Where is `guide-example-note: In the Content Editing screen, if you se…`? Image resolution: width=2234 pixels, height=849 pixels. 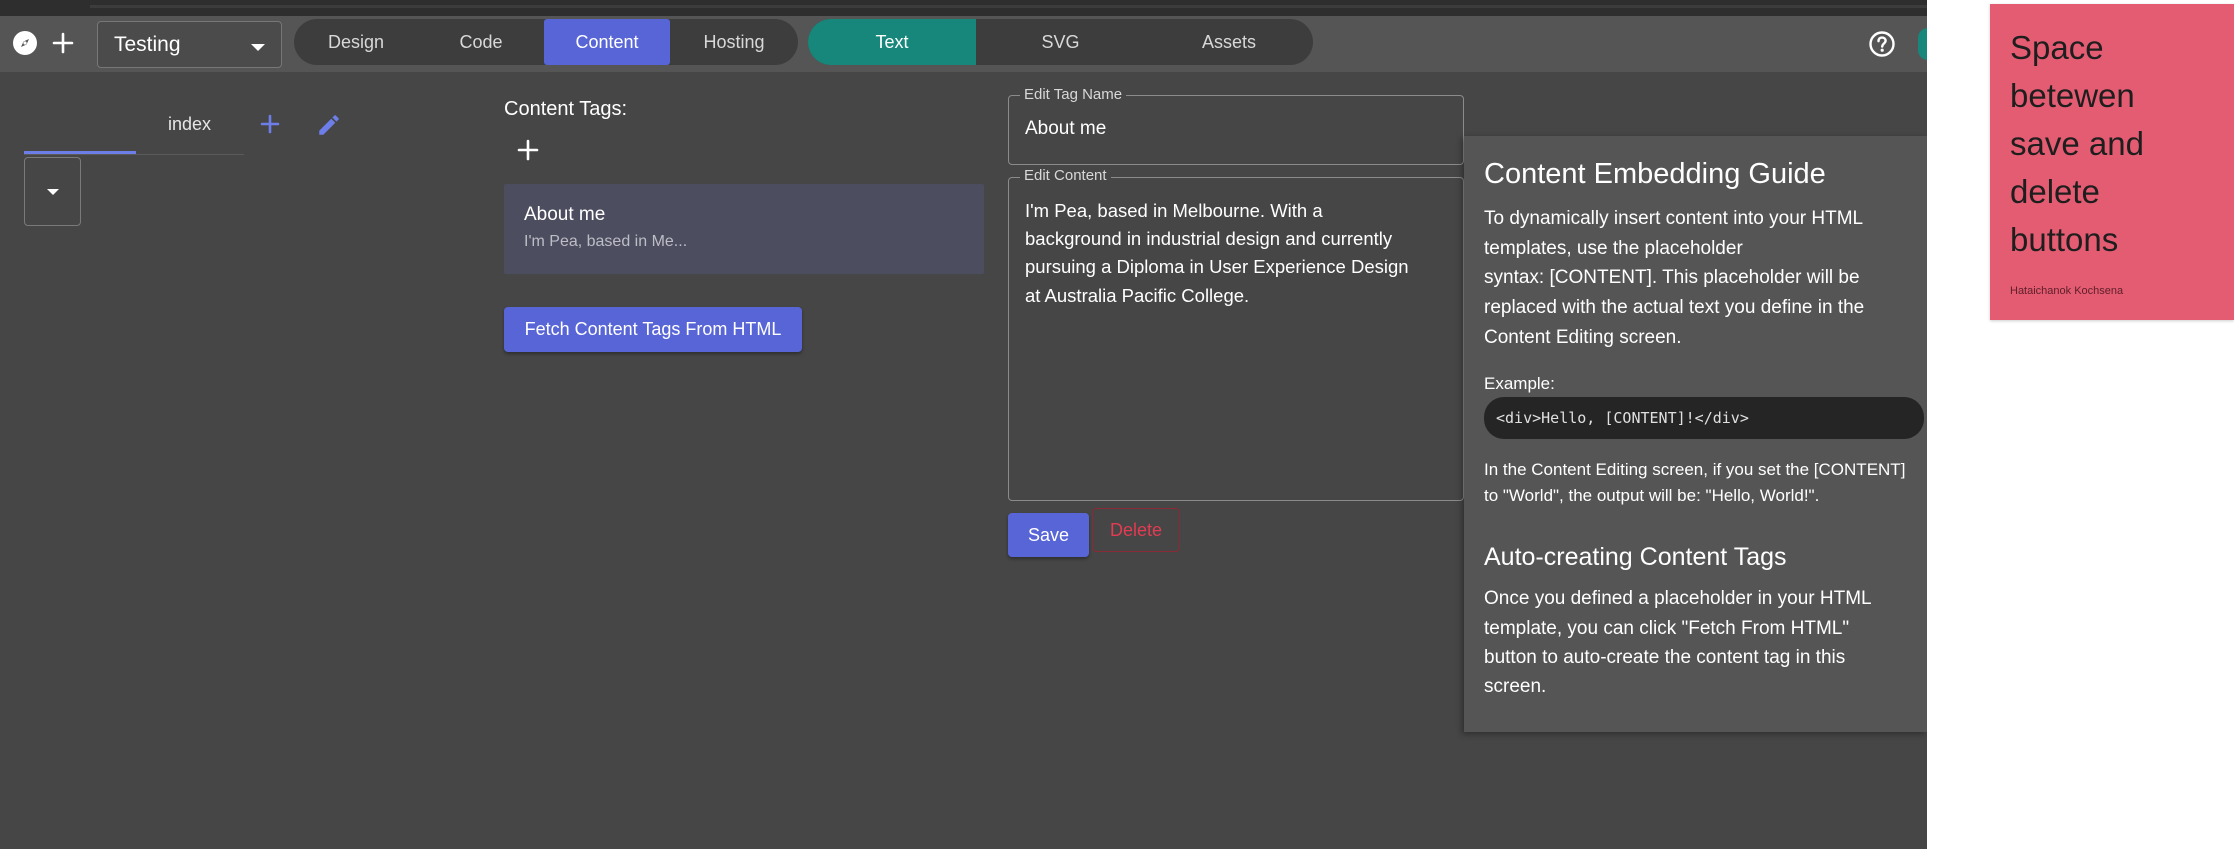 guide-example-note: In the Content Editing screen, if you se… is located at coordinates (1695, 469).